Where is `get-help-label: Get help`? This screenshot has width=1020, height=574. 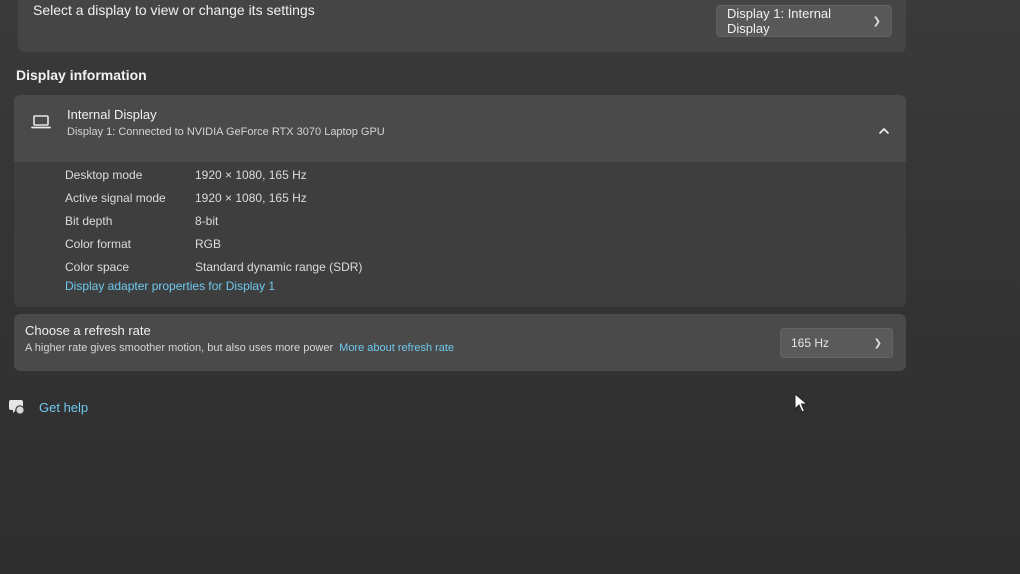
get-help-label: Get help is located at coordinates (64, 407).